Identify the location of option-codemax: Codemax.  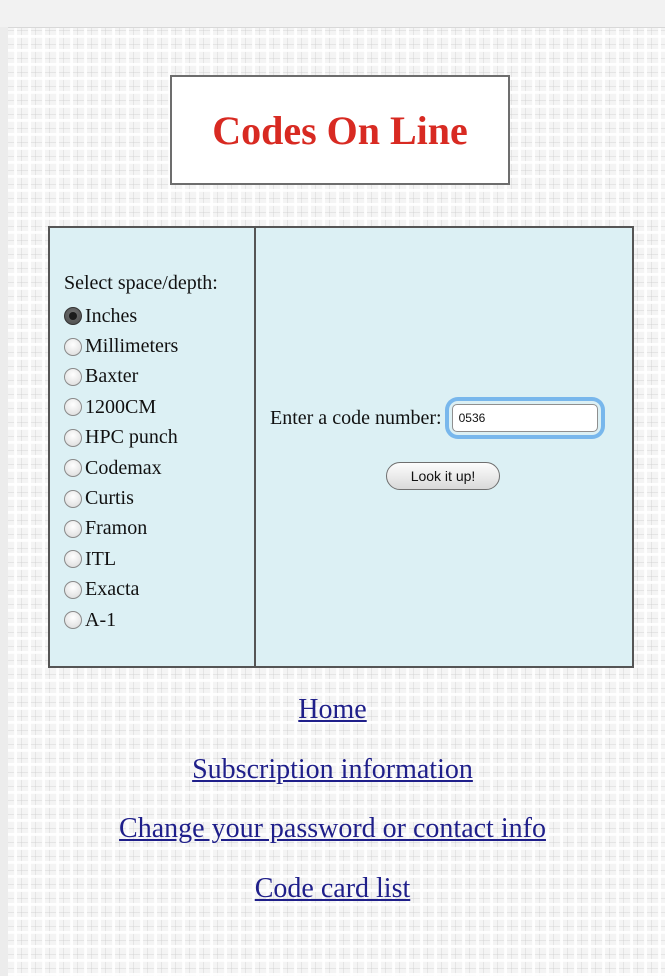
(159, 468).